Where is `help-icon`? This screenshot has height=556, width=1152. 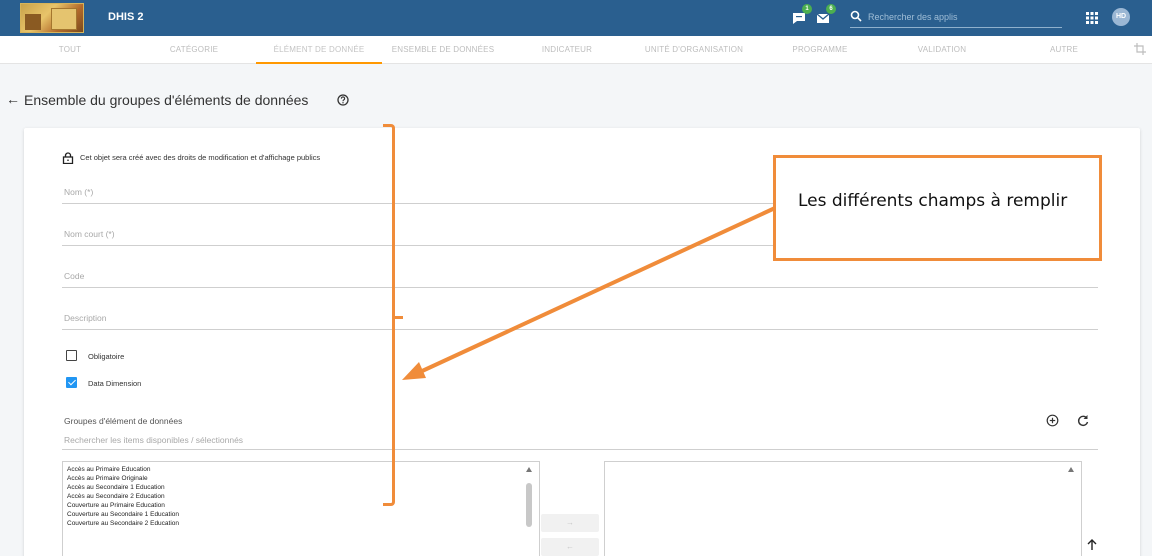 help-icon is located at coordinates (343, 102).